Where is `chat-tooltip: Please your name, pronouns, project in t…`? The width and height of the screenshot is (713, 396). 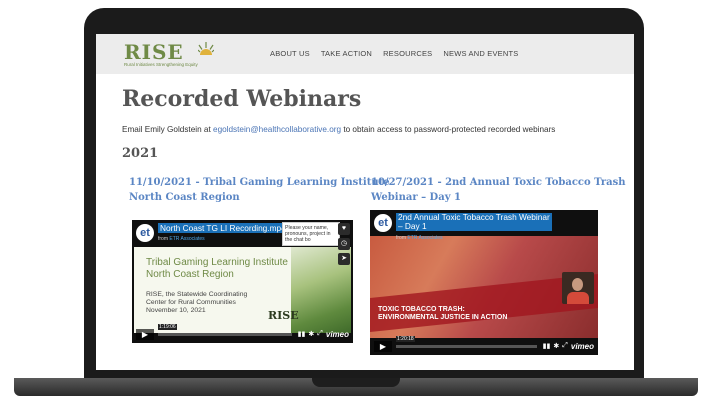
chat-tooltip: Please your name, pronouns, project in t… is located at coordinates (311, 234).